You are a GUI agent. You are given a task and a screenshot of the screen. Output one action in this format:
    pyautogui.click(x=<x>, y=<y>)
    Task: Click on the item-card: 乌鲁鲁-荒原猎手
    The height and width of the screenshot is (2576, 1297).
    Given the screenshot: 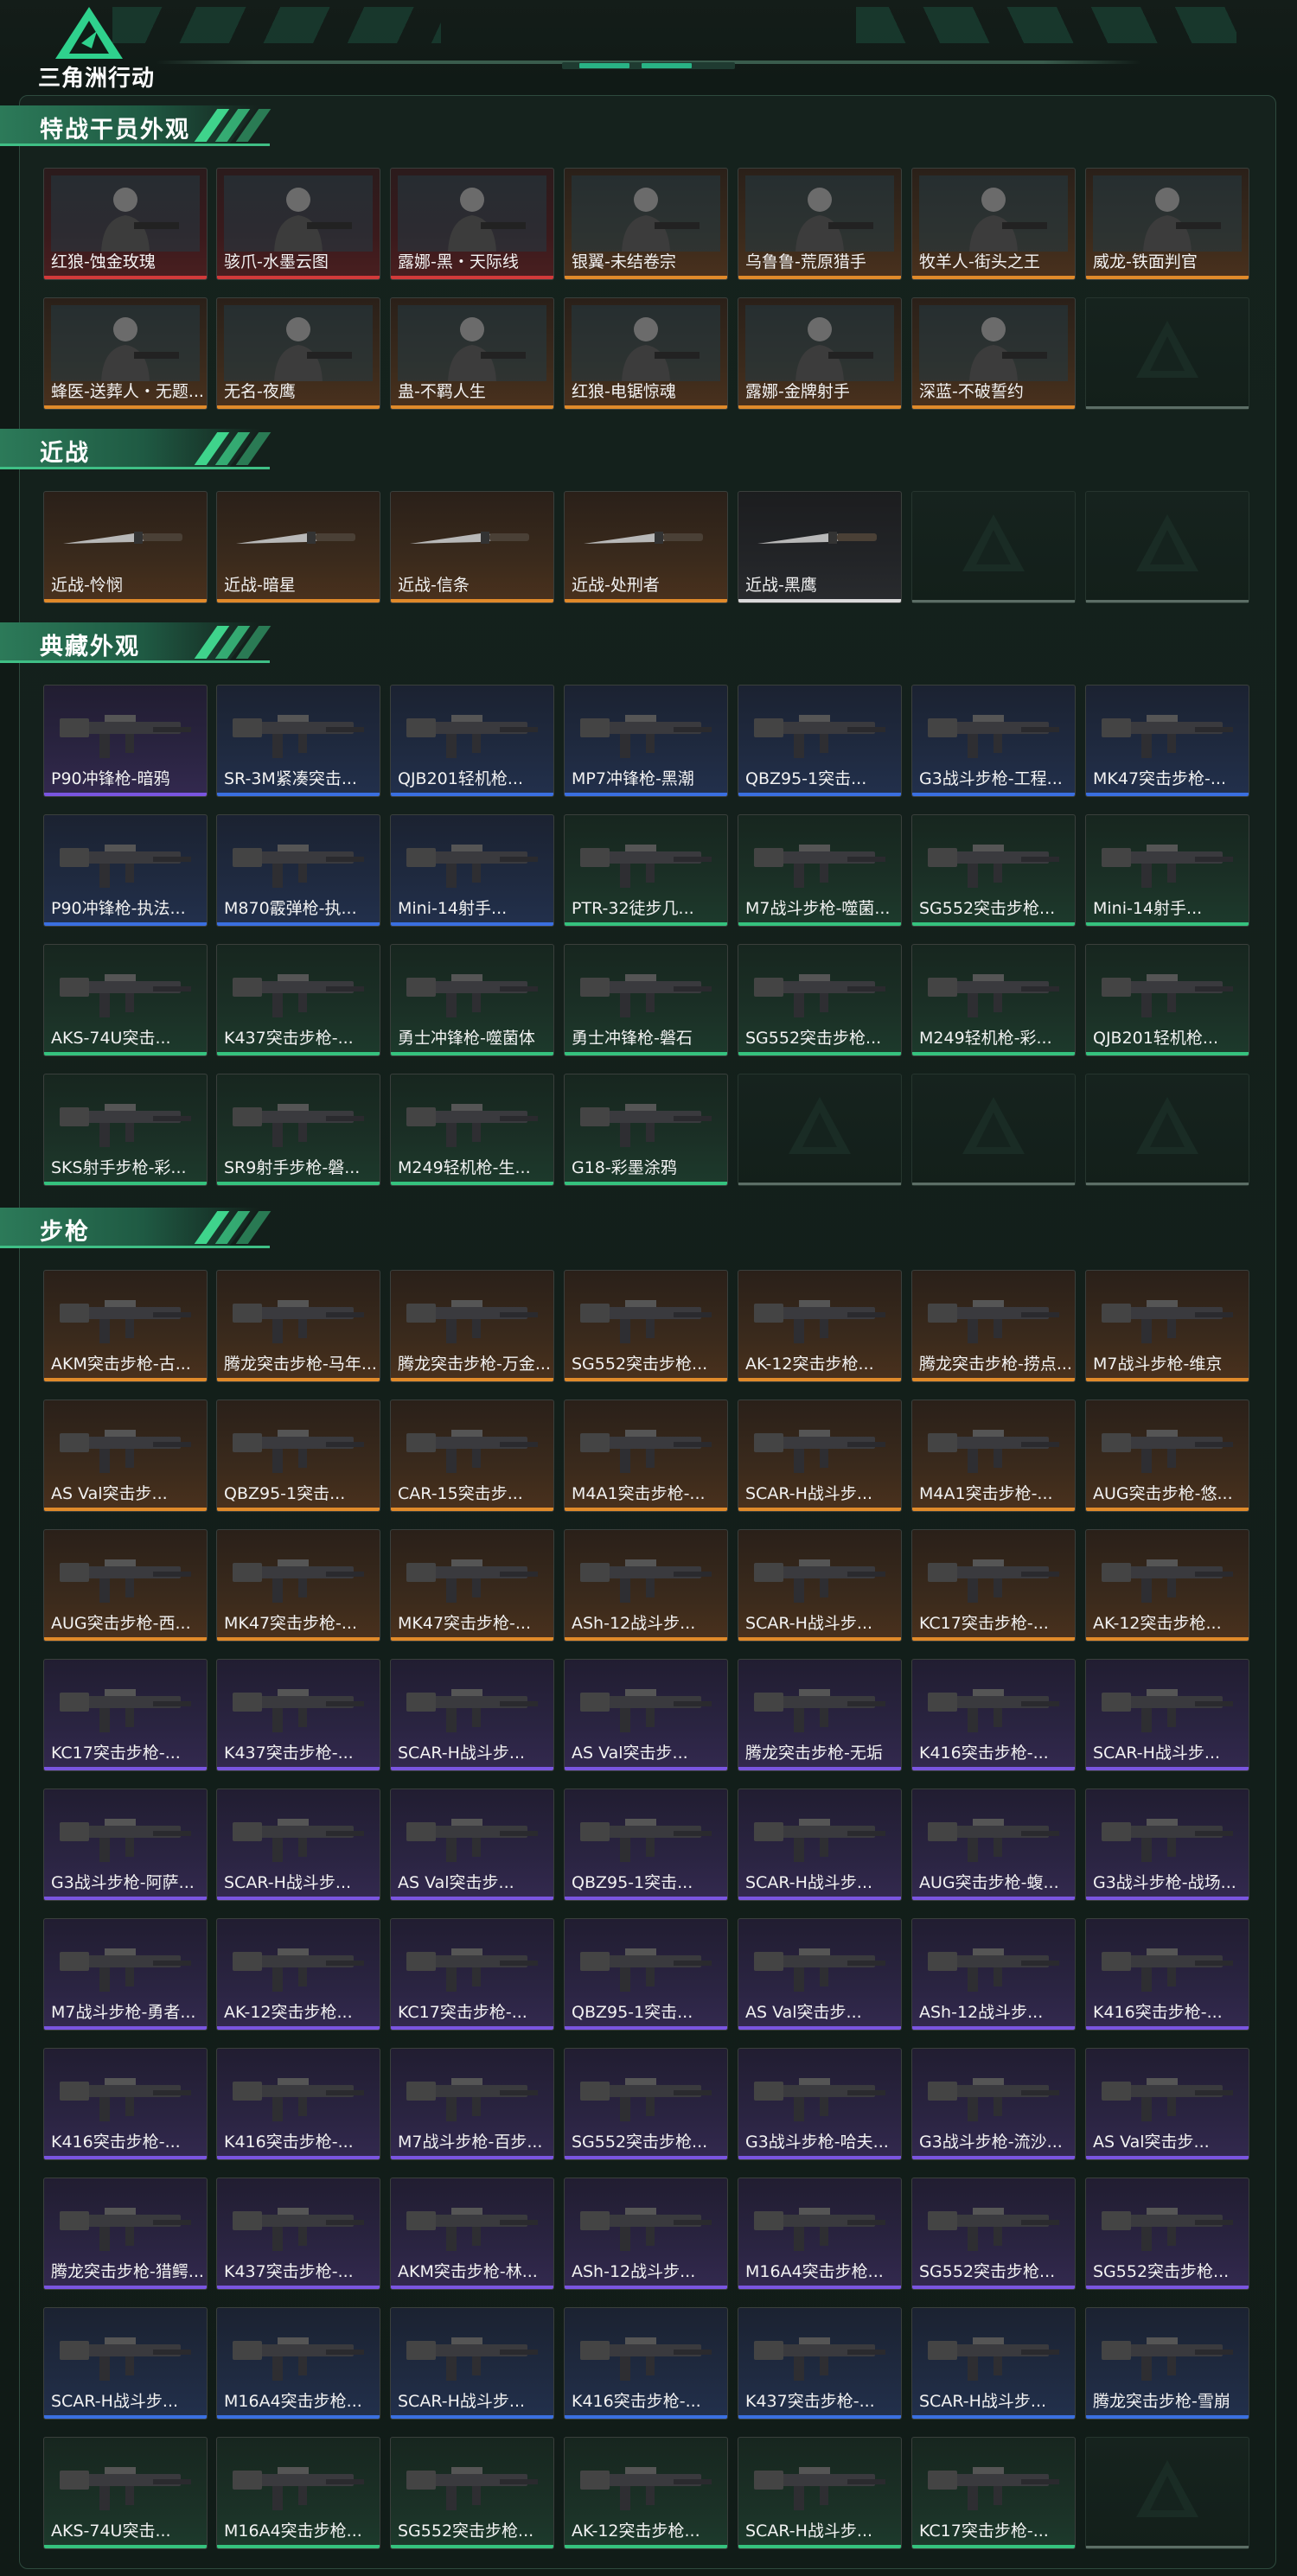 What is the action you would take?
    pyautogui.click(x=820, y=224)
    